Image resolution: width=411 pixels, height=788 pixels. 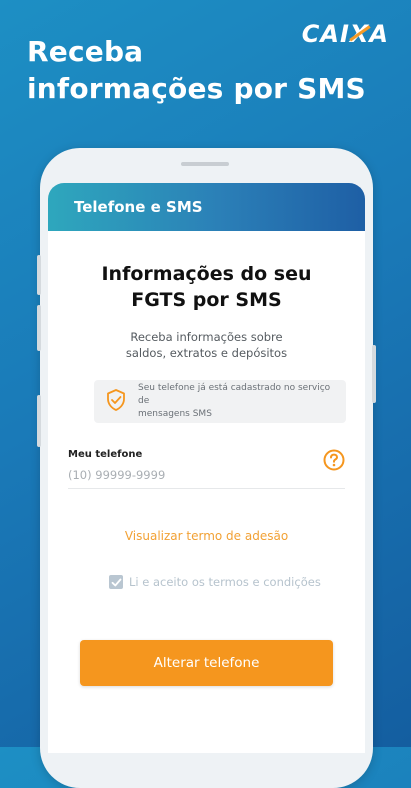 I want to click on caixa-logo: CAIXA, so click(x=345, y=34).